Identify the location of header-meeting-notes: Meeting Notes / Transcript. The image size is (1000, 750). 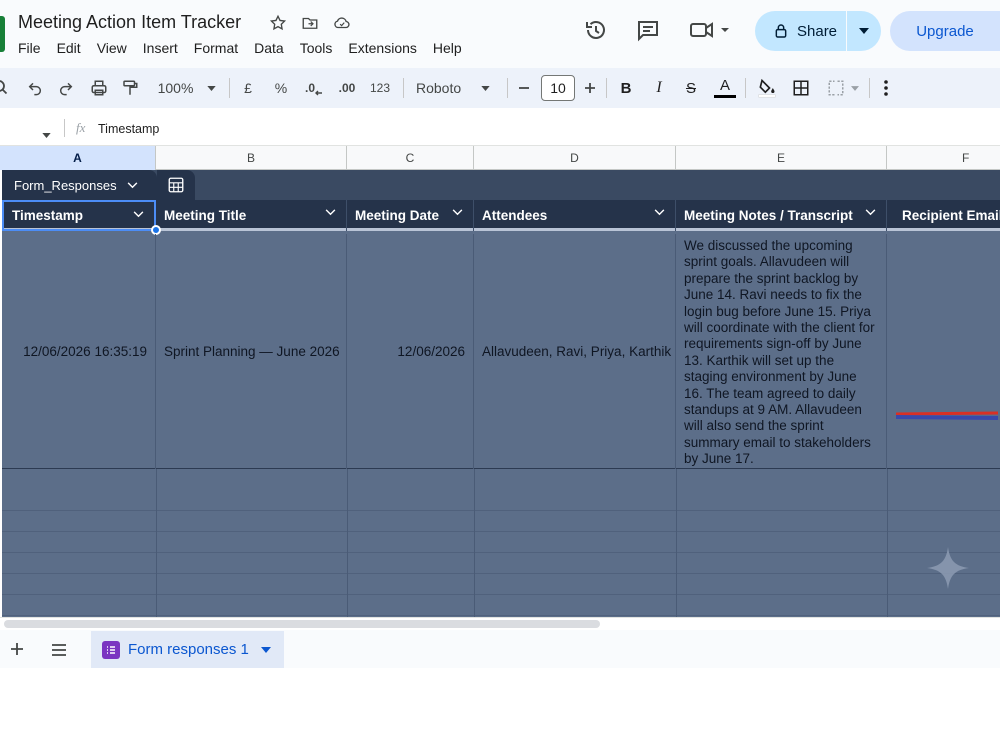
(781, 215).